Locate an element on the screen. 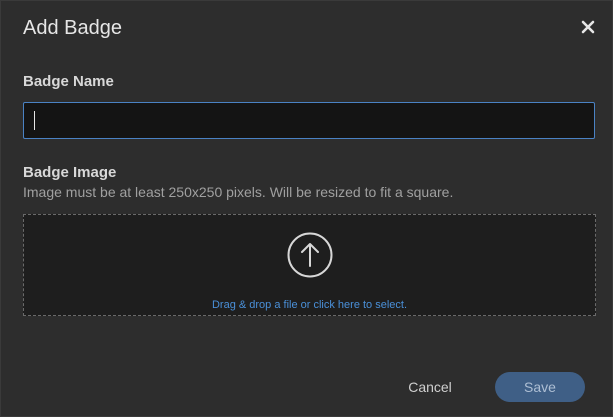  close-button is located at coordinates (588, 27).